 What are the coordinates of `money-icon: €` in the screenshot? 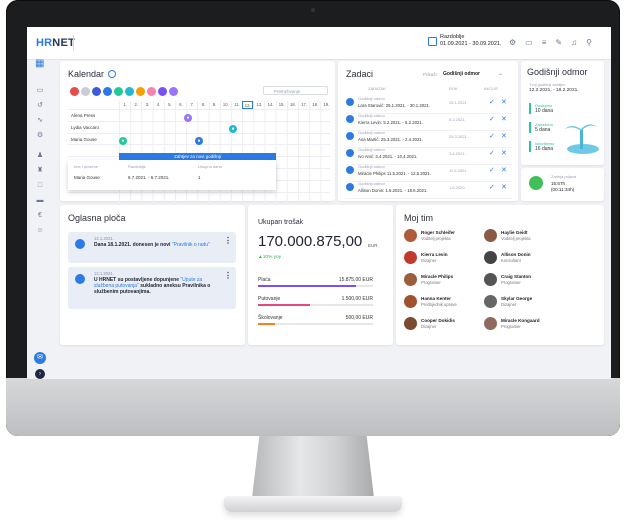 It's located at (40, 216).